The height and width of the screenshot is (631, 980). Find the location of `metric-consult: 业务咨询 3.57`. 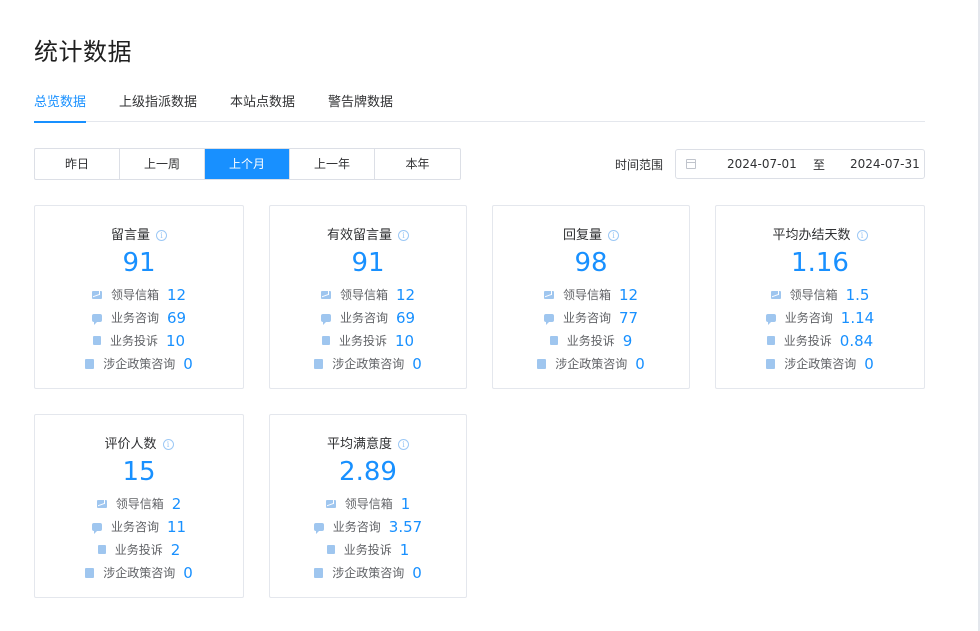

metric-consult: 业务咨询 3.57 is located at coordinates (368, 526).